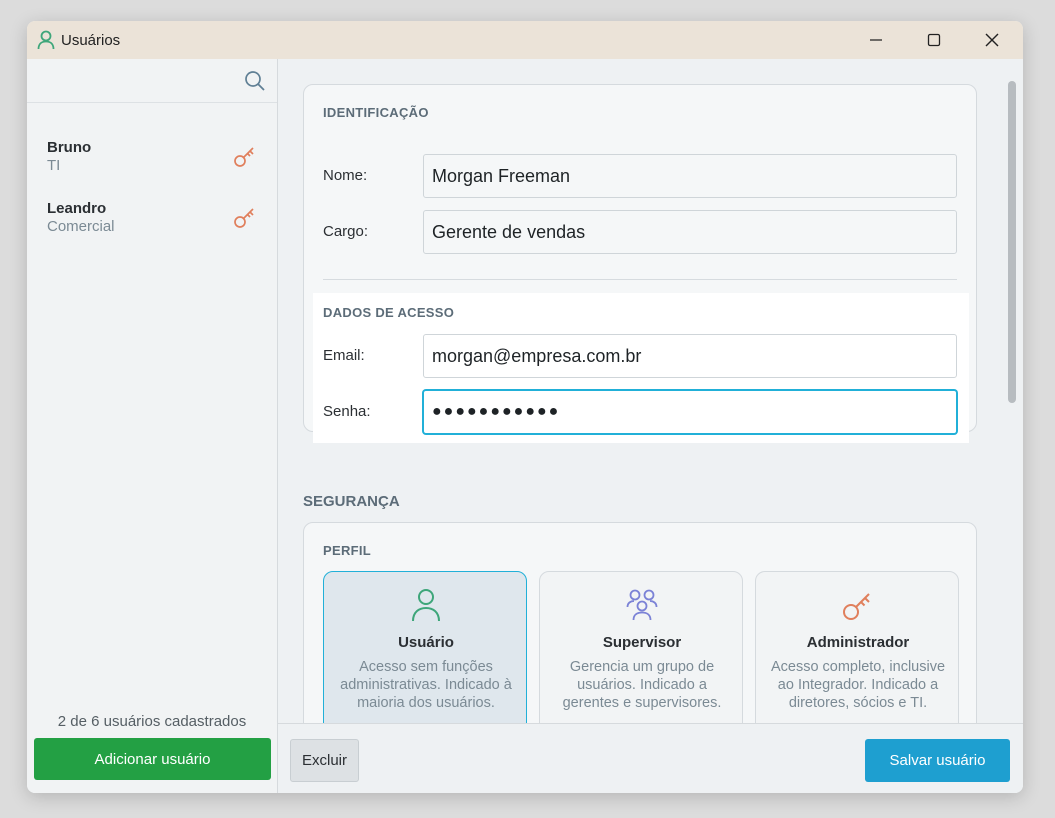 The height and width of the screenshot is (818, 1055). What do you see at coordinates (351, 501) in the screenshot?
I see `security-section-title: SEGURANÇA` at bounding box center [351, 501].